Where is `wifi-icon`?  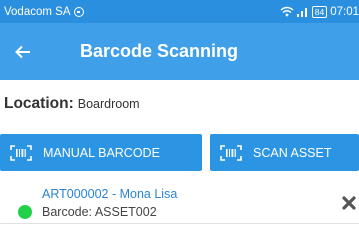 wifi-icon is located at coordinates (287, 11).